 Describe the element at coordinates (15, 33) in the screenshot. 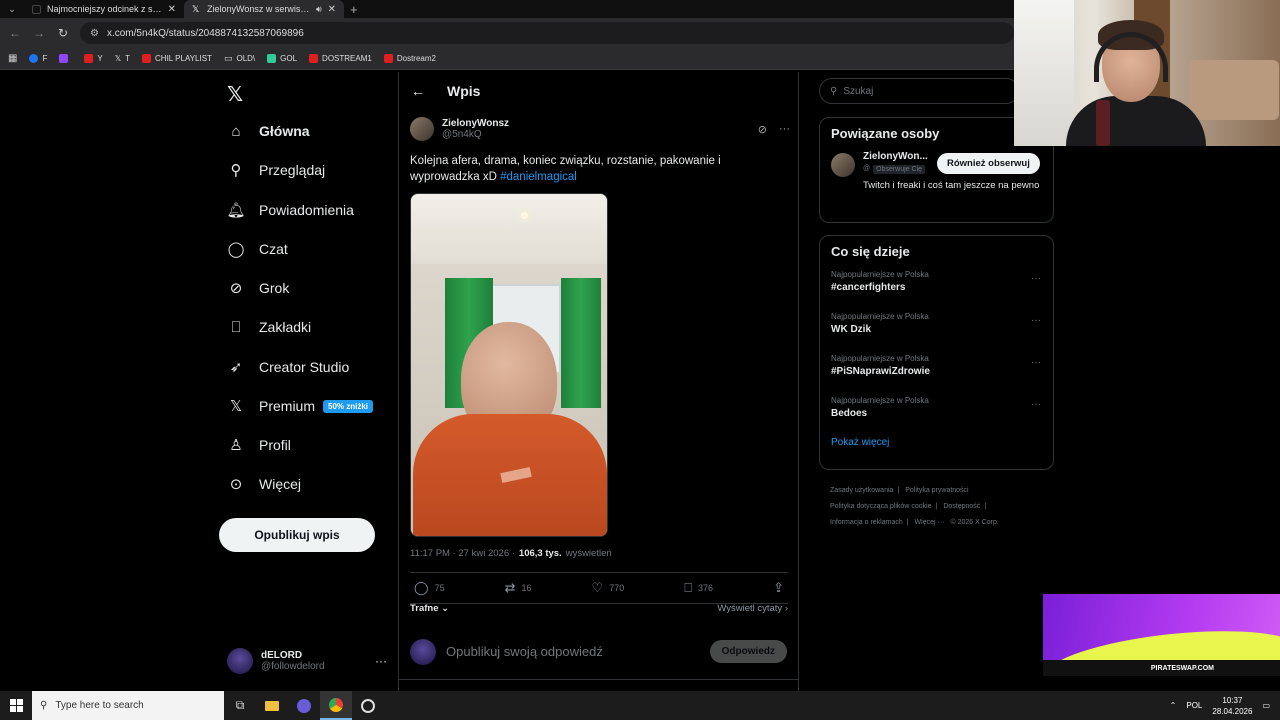

I see `back-icon: ←` at that location.